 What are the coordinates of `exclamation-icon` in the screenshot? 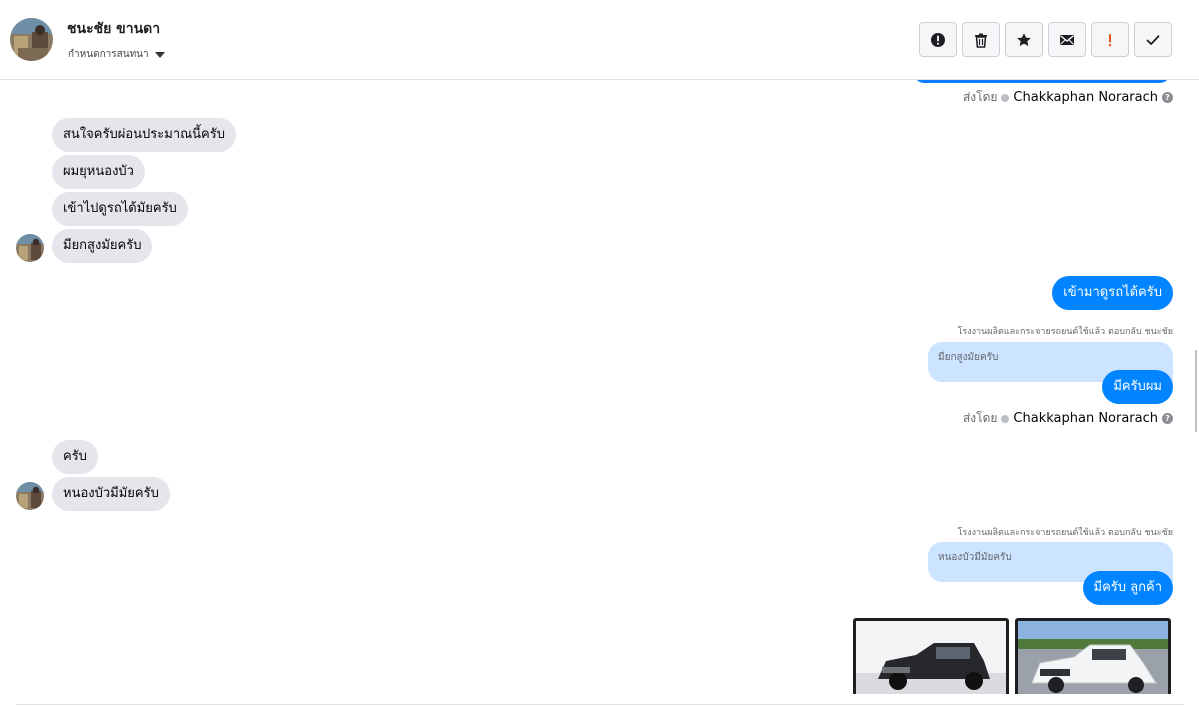 It's located at (1110, 39).